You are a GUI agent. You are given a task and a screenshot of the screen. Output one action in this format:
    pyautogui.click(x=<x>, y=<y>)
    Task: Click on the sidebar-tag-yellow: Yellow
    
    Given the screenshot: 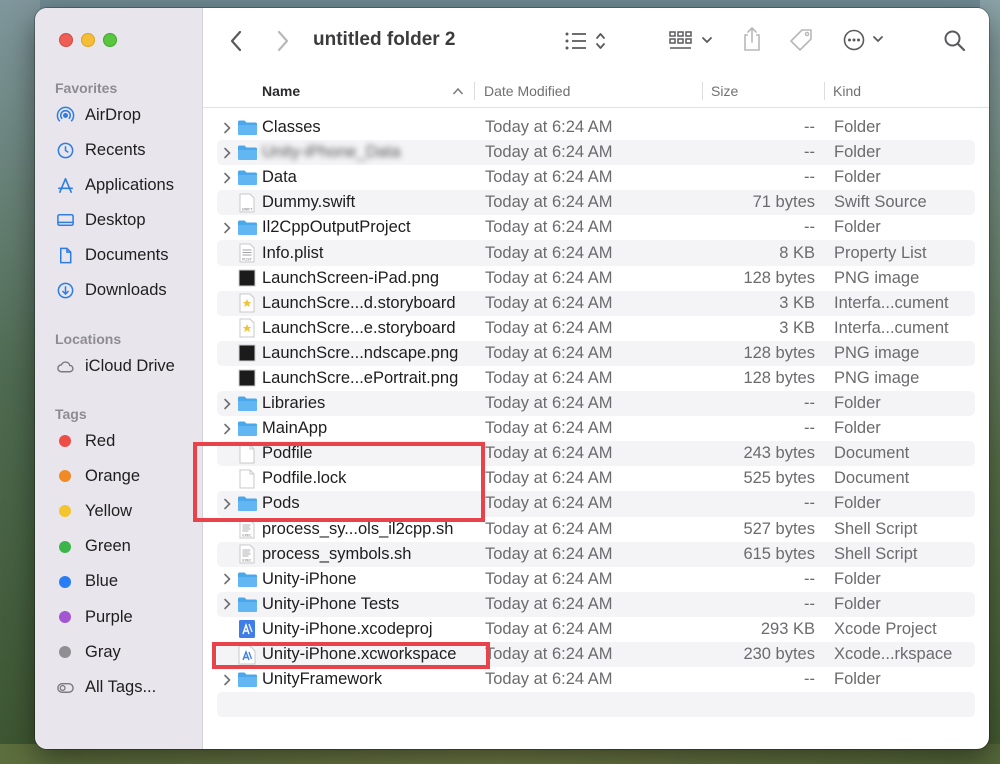 What is the action you would take?
    pyautogui.click(x=93, y=511)
    